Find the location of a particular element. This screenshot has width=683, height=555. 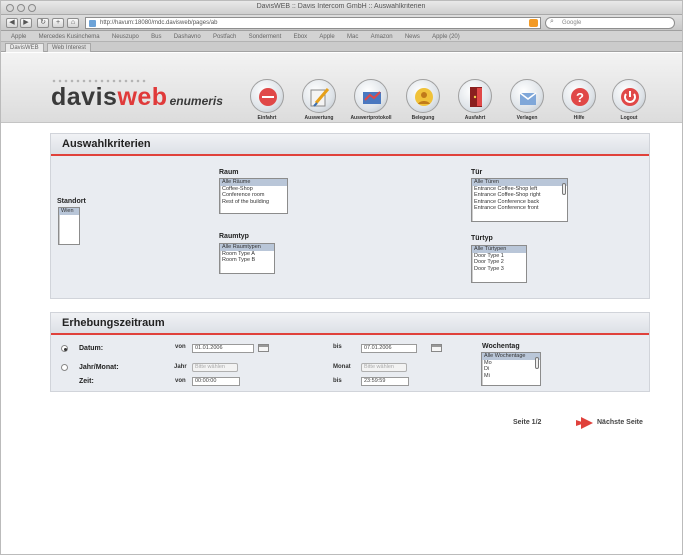

back-button: ◀ is located at coordinates (12, 23).